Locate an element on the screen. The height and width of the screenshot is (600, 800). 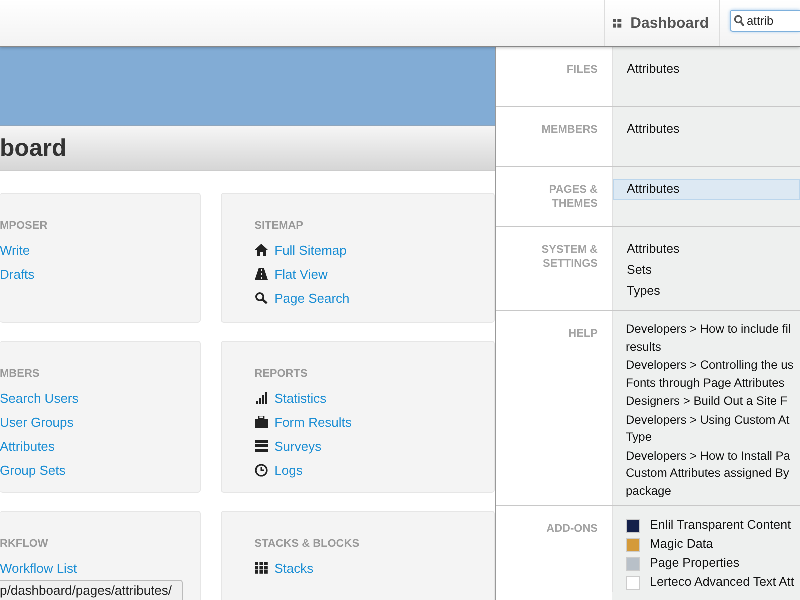
section-label: SYSTEM & SETTINGS is located at coordinates (569, 257).